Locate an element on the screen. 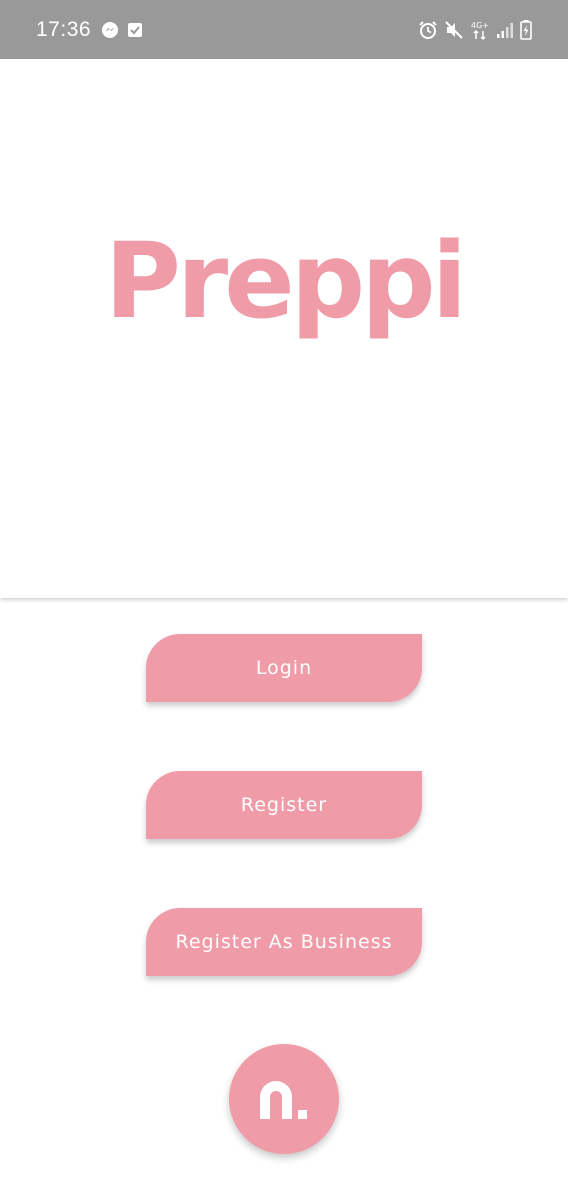 Image resolution: width=568 pixels, height=1199 pixels. status-bar: 17:36 4G+ is located at coordinates (284, 29).